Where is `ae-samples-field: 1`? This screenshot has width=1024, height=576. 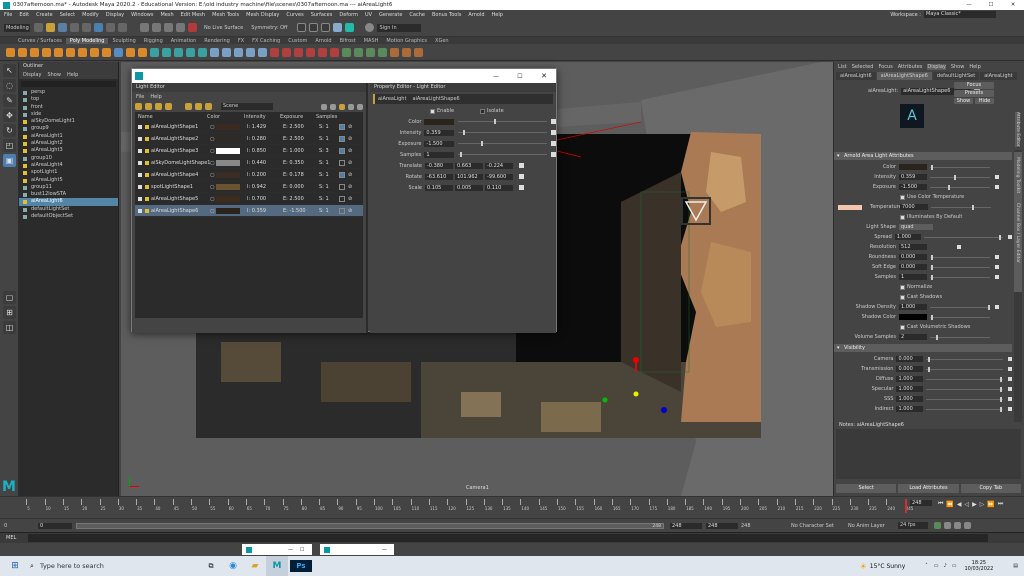
ae-samples-field: 1 is located at coordinates (913, 277).